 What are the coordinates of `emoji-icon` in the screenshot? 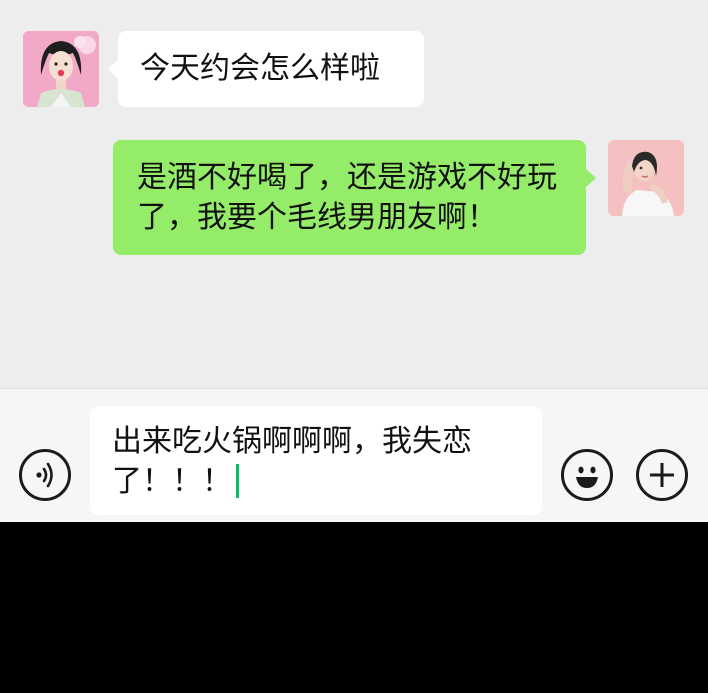 It's located at (587, 477).